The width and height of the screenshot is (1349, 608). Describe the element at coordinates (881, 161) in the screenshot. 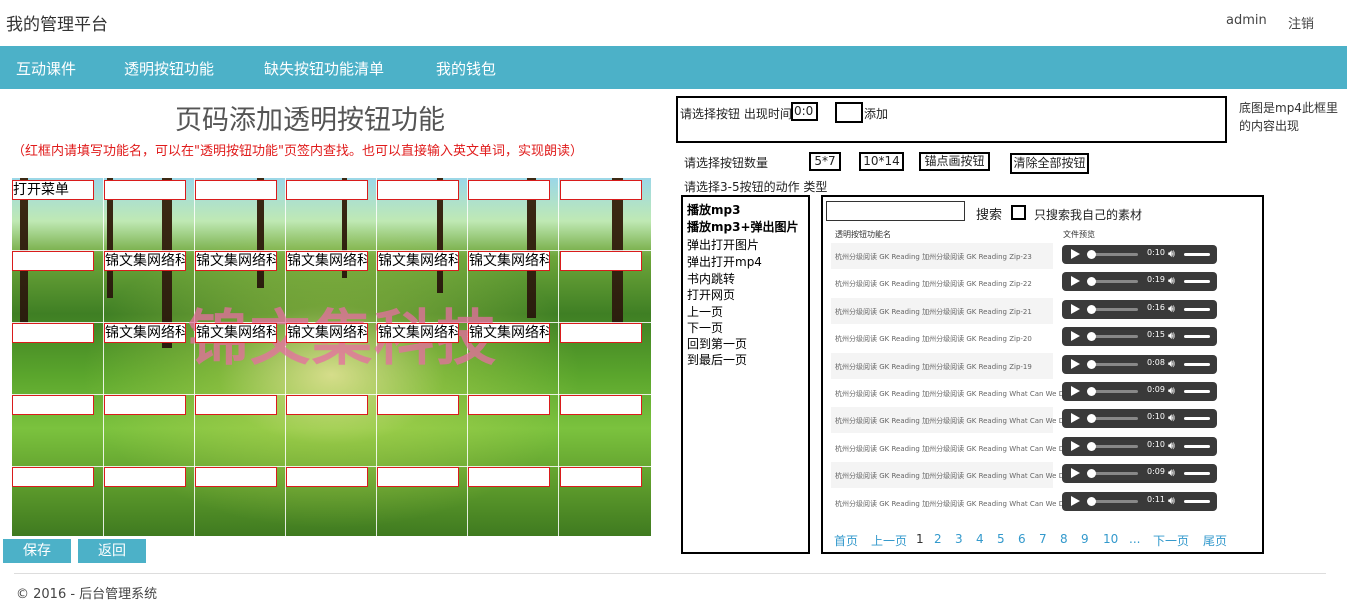

I see `grid-10x14-button: 10*14` at that location.